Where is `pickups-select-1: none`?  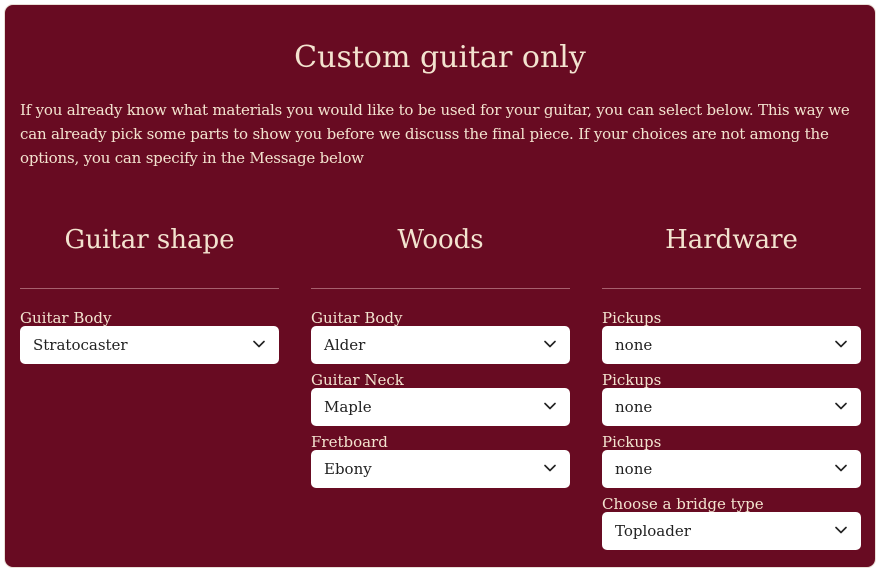
pickups-select-1: none is located at coordinates (731, 345).